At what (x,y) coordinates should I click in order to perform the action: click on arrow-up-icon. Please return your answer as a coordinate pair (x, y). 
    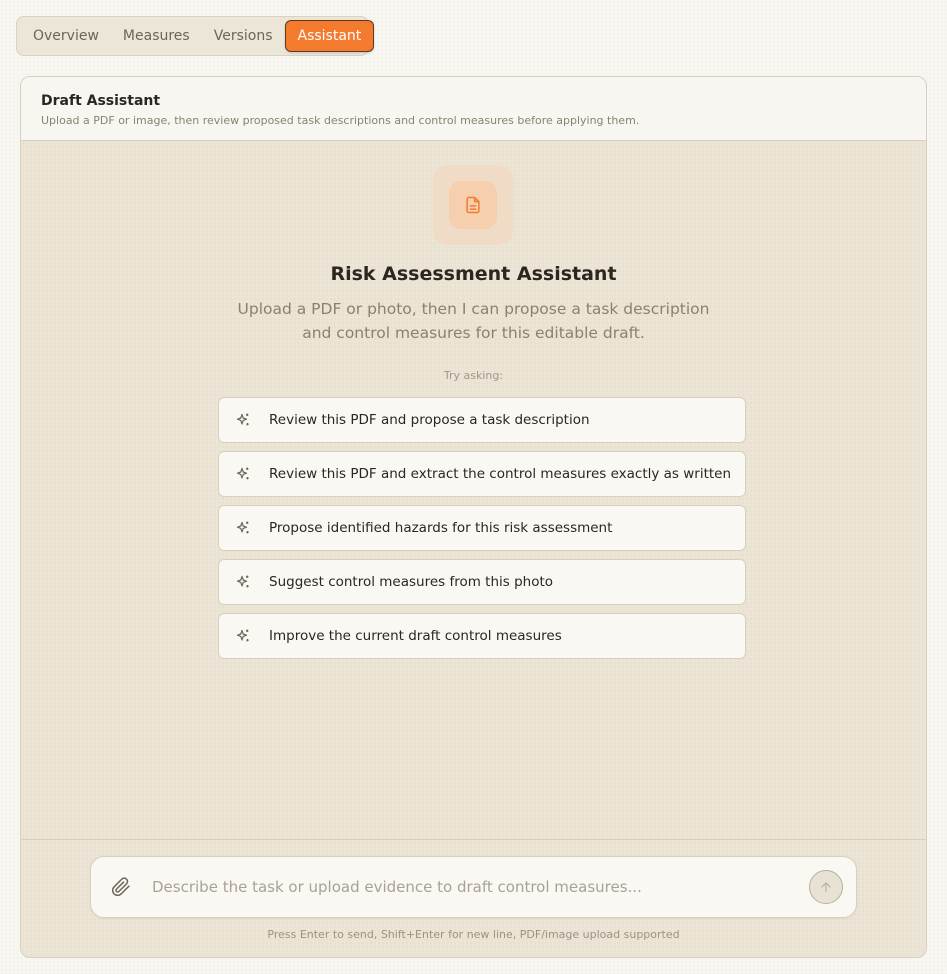
    Looking at the image, I should click on (826, 887).